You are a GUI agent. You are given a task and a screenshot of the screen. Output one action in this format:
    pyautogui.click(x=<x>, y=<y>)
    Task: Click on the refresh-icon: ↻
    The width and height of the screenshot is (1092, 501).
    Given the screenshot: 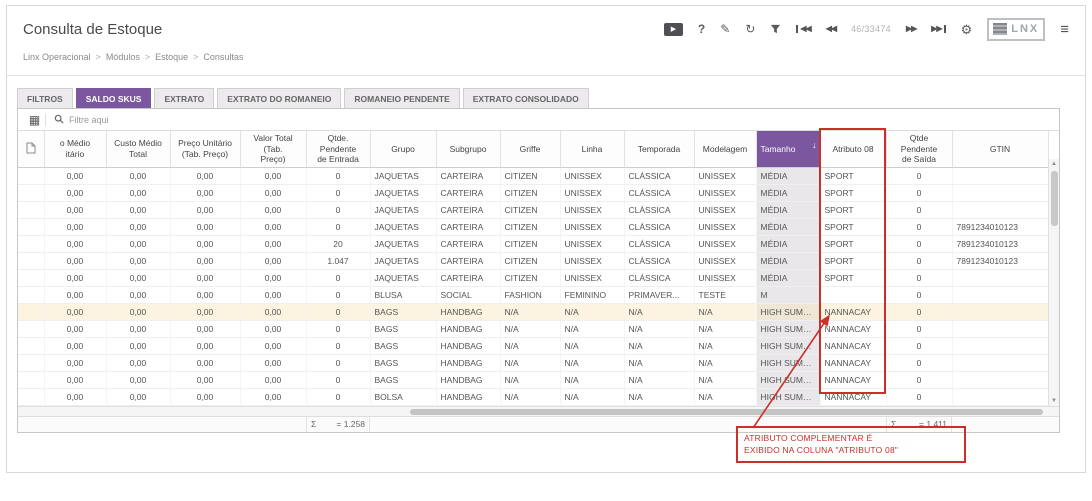 What is the action you would take?
    pyautogui.click(x=750, y=29)
    